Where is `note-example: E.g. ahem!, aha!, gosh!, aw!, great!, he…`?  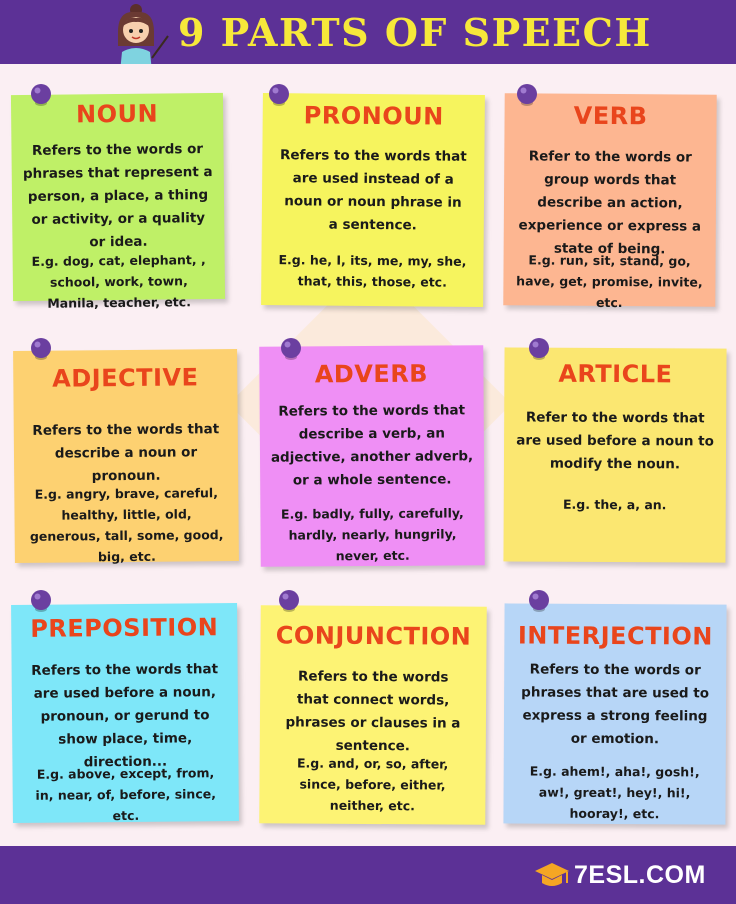 note-example: E.g. ahem!, aha!, gosh!, aw!, great!, he… is located at coordinates (614, 792).